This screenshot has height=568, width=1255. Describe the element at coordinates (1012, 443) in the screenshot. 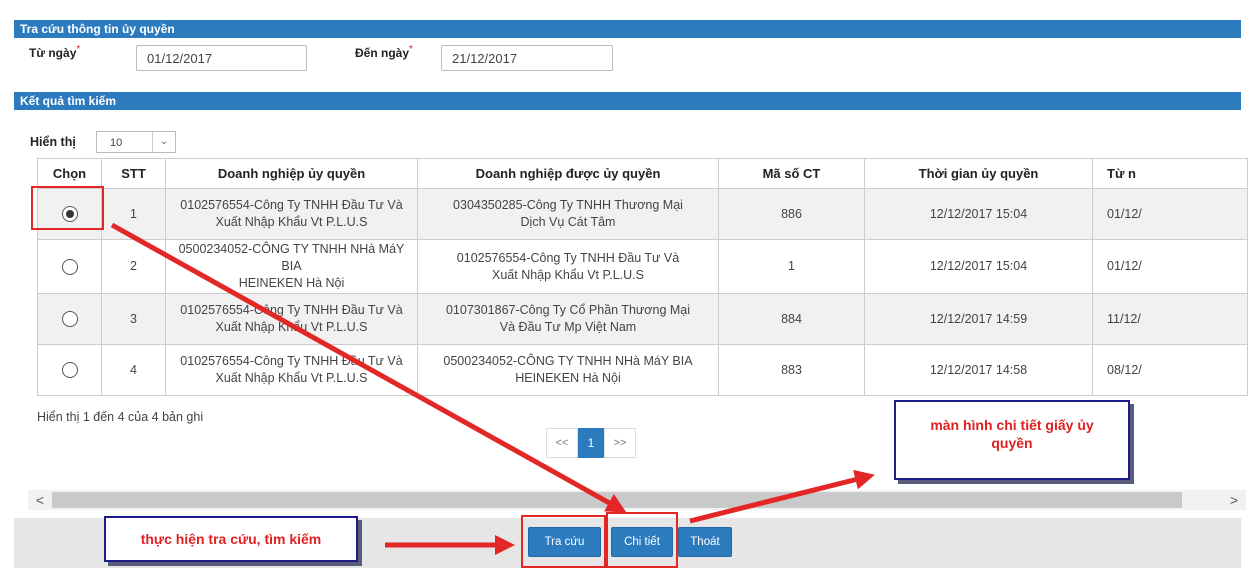

I see `callout-line: quyền` at that location.